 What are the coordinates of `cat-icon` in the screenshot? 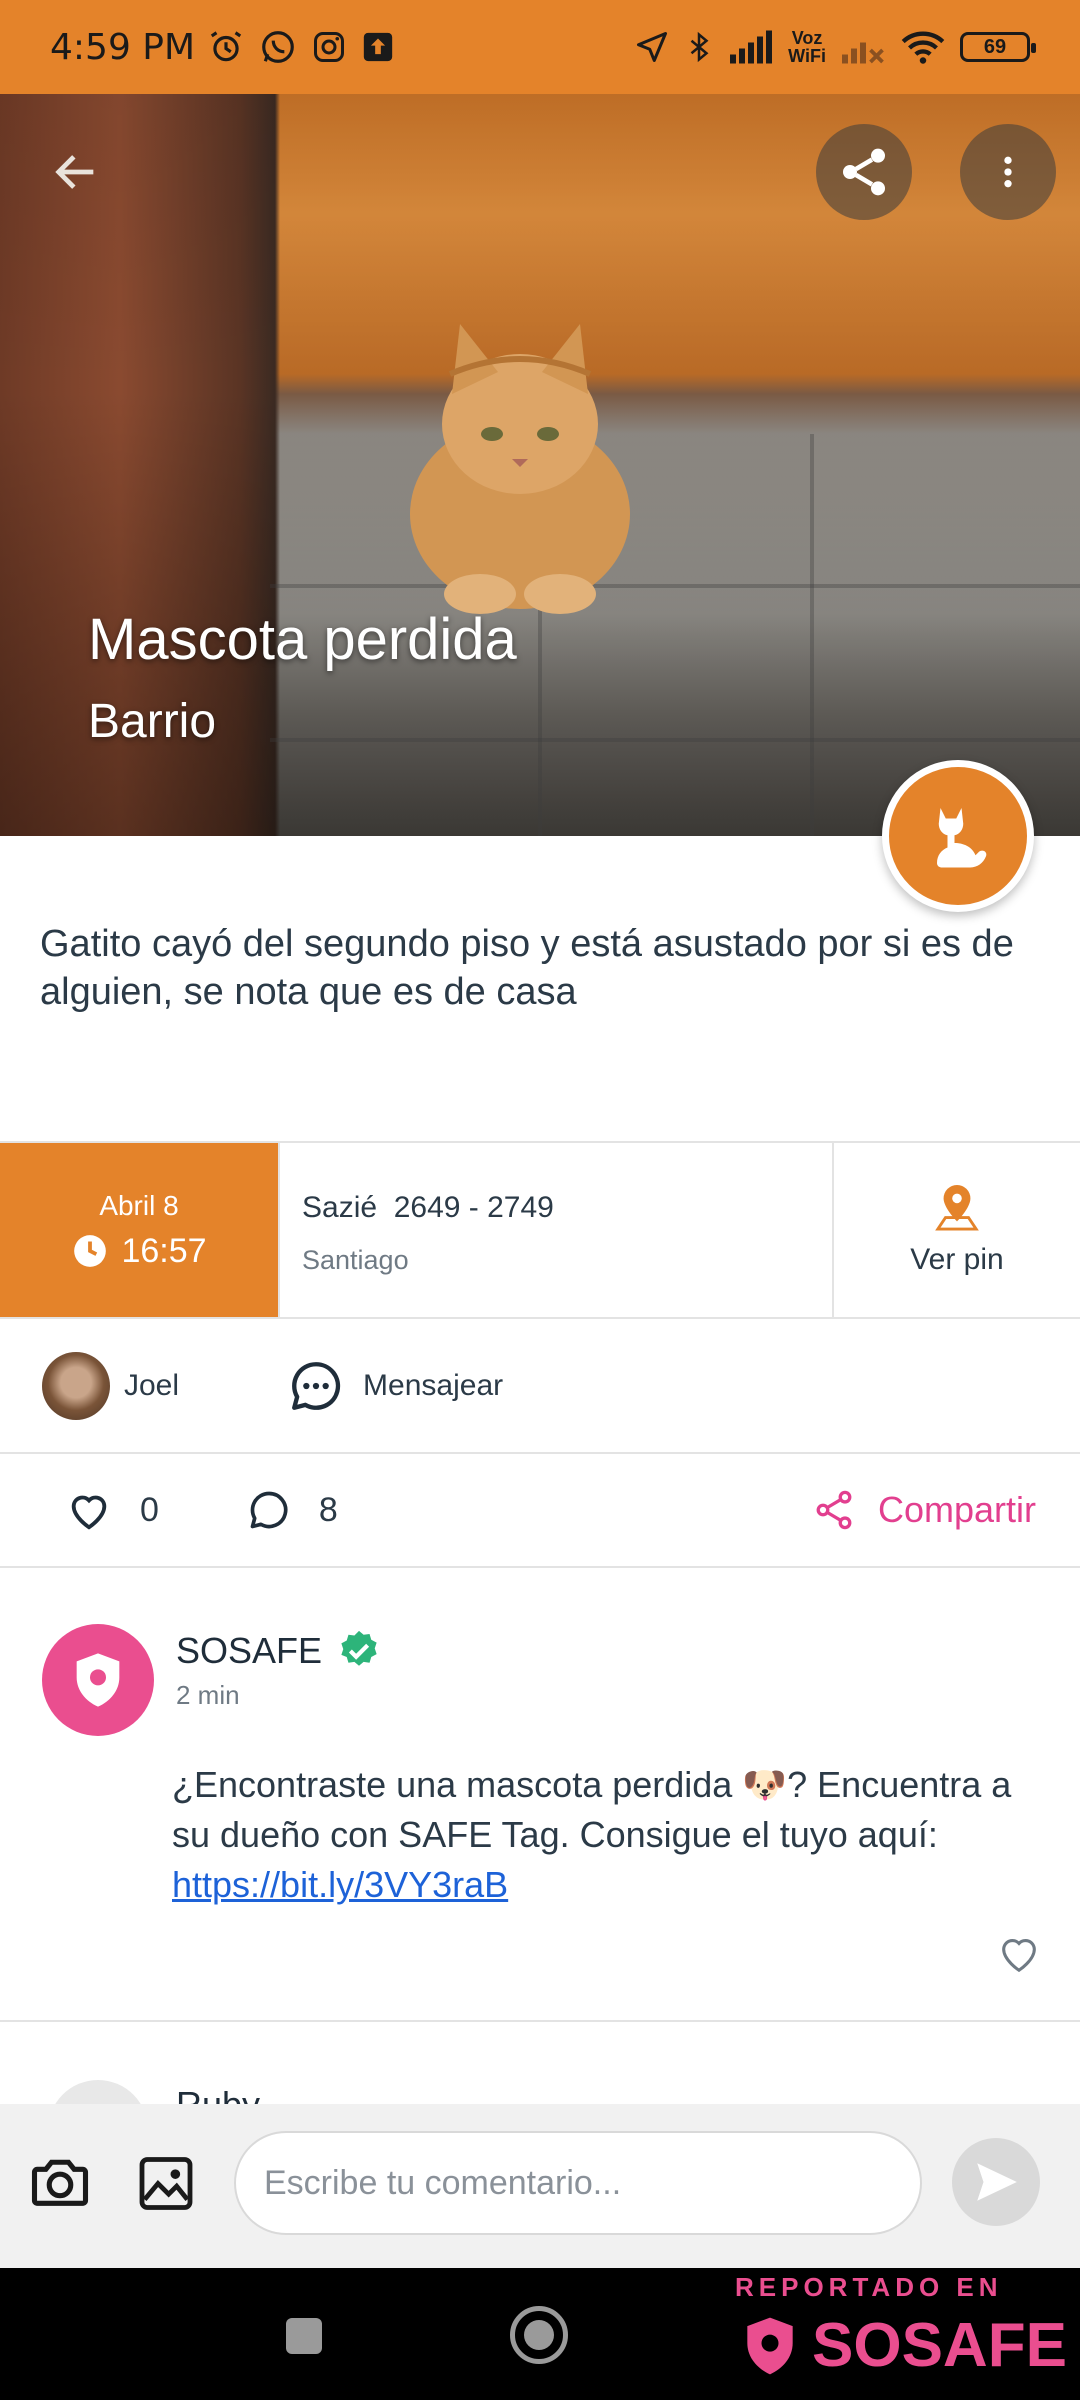 It's located at (962, 838).